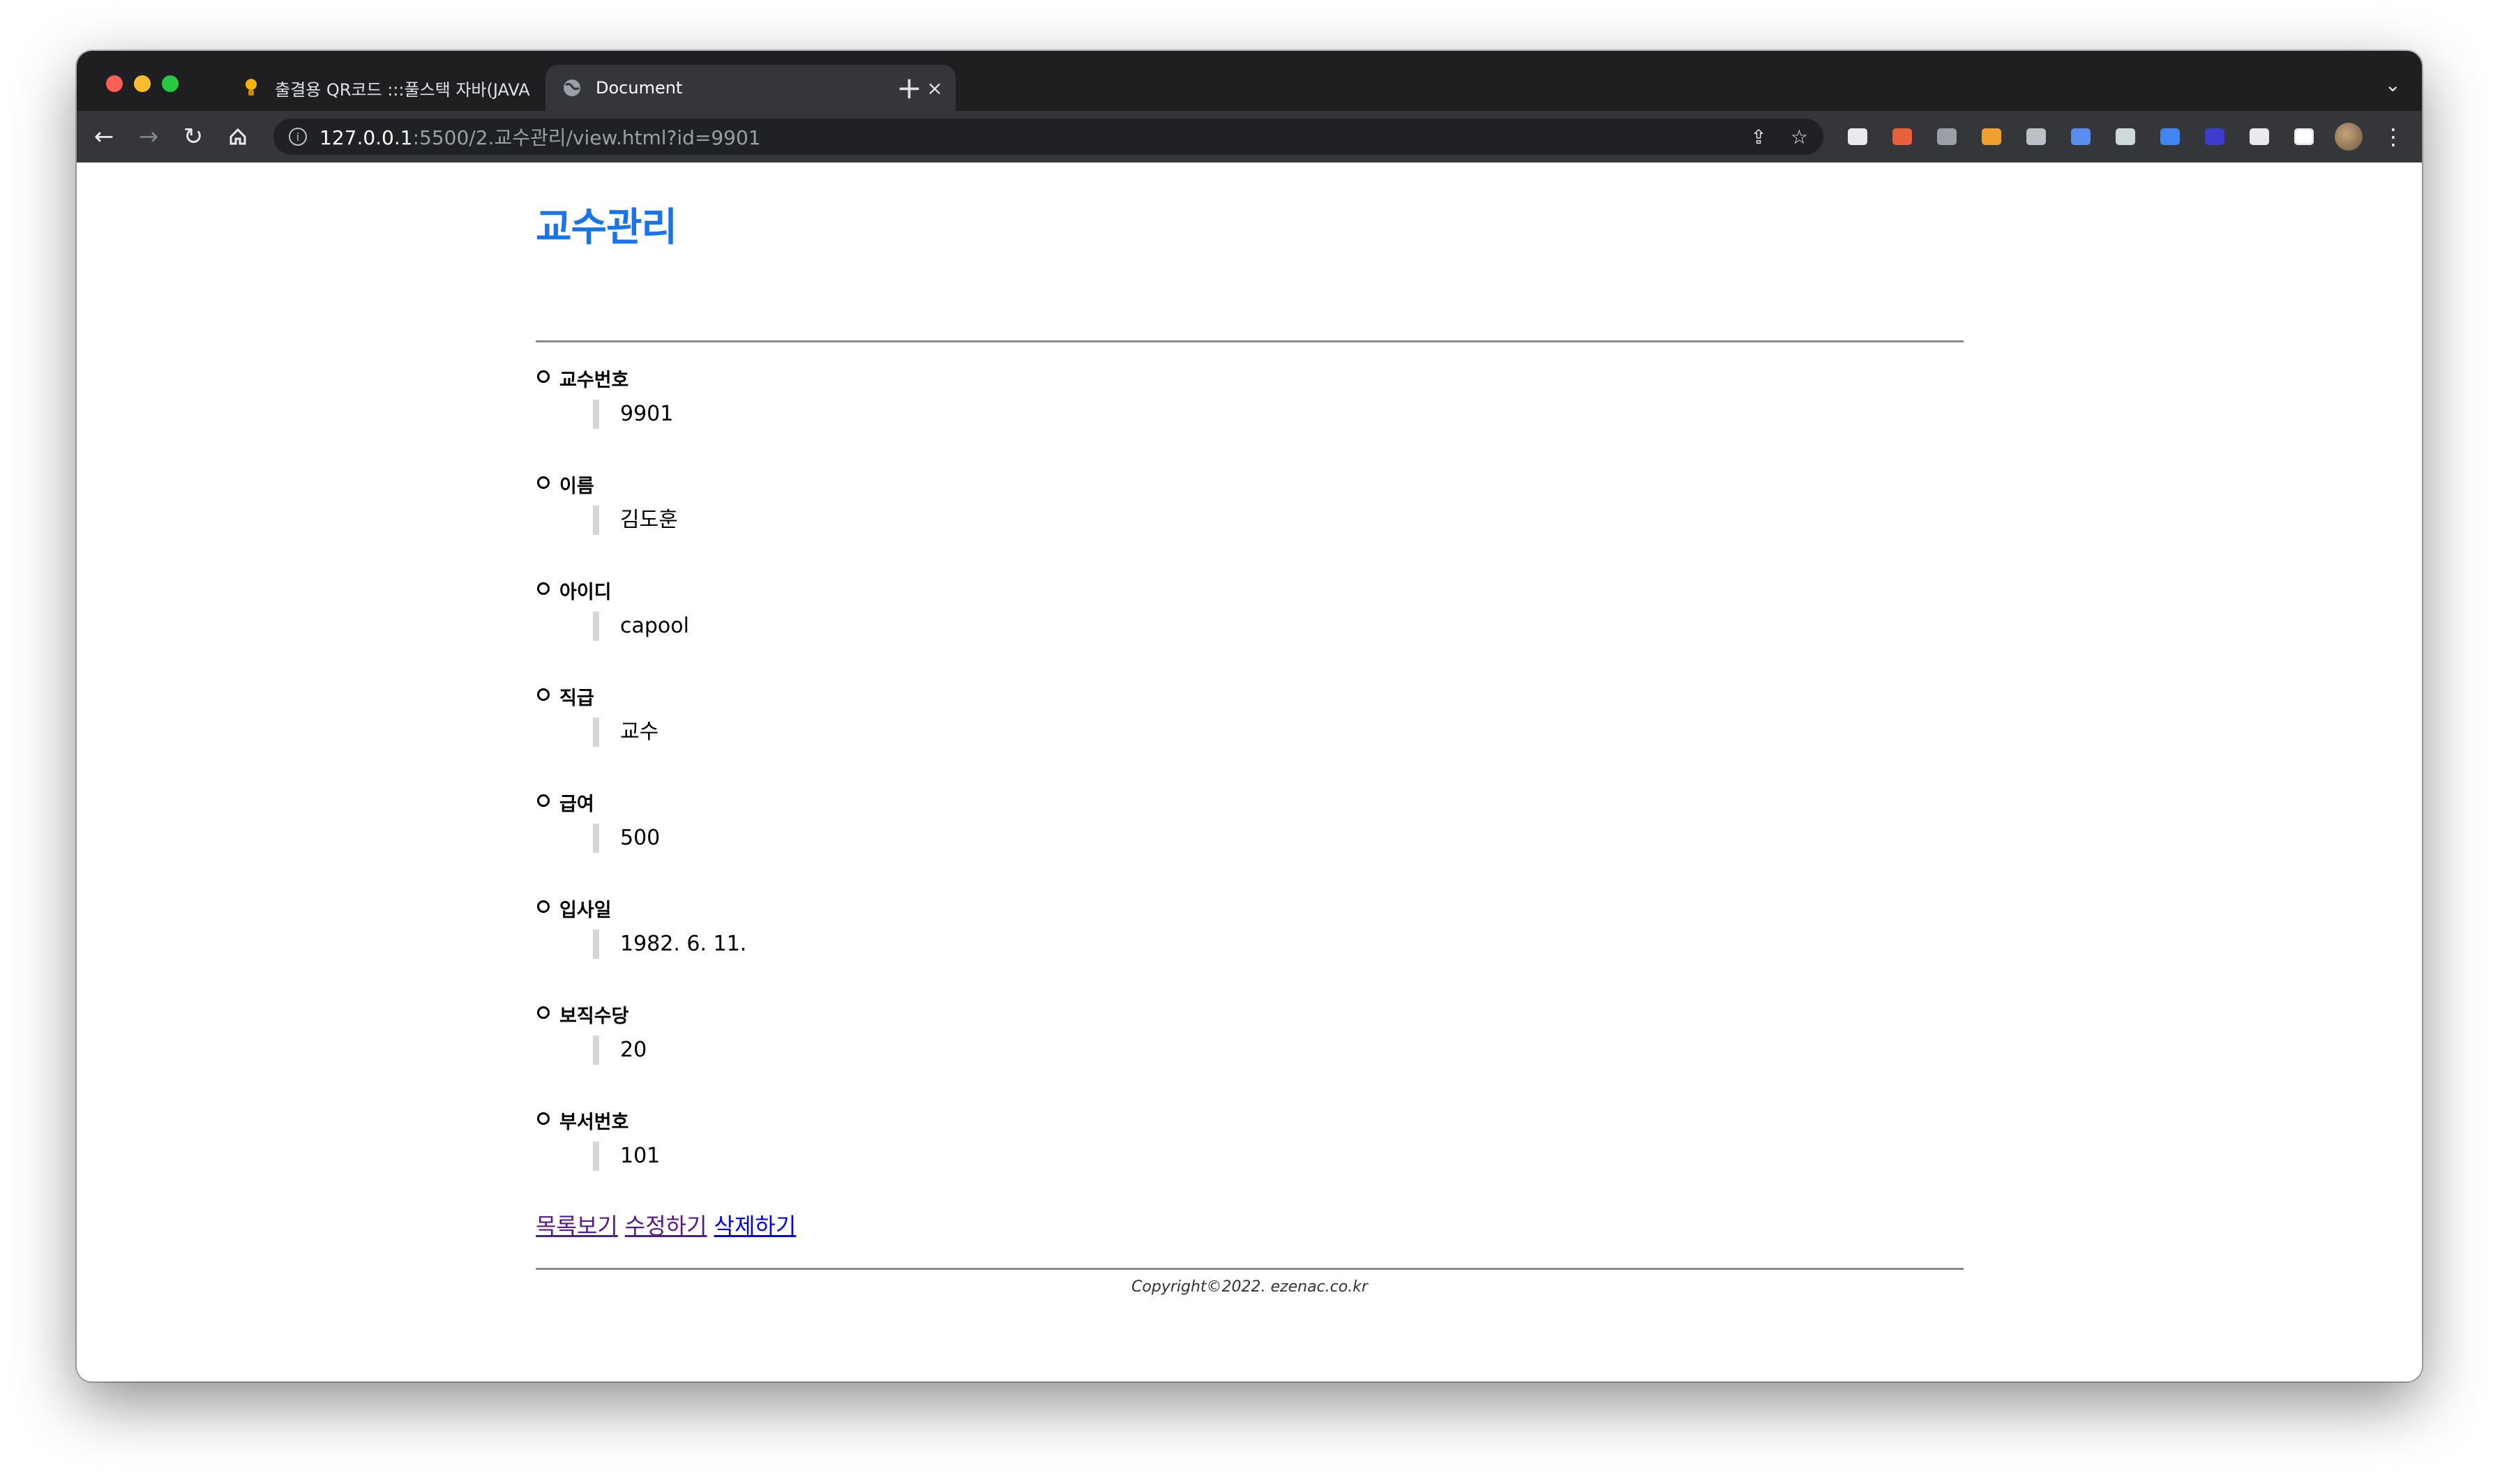  What do you see at coordinates (2393, 84) in the screenshot?
I see `chevron-down-icon: ⌄` at bounding box center [2393, 84].